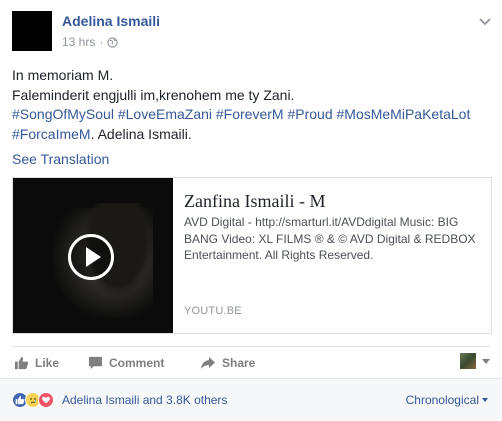 The image size is (502, 421). What do you see at coordinates (208, 363) in the screenshot?
I see `share-arrow-icon` at bounding box center [208, 363].